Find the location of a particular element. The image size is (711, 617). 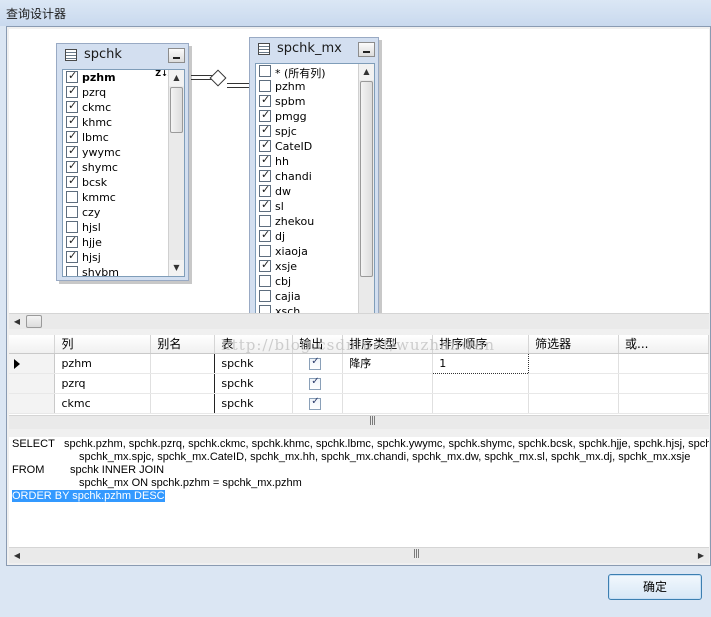

column-list-item: cbj is located at coordinates (315, 281).